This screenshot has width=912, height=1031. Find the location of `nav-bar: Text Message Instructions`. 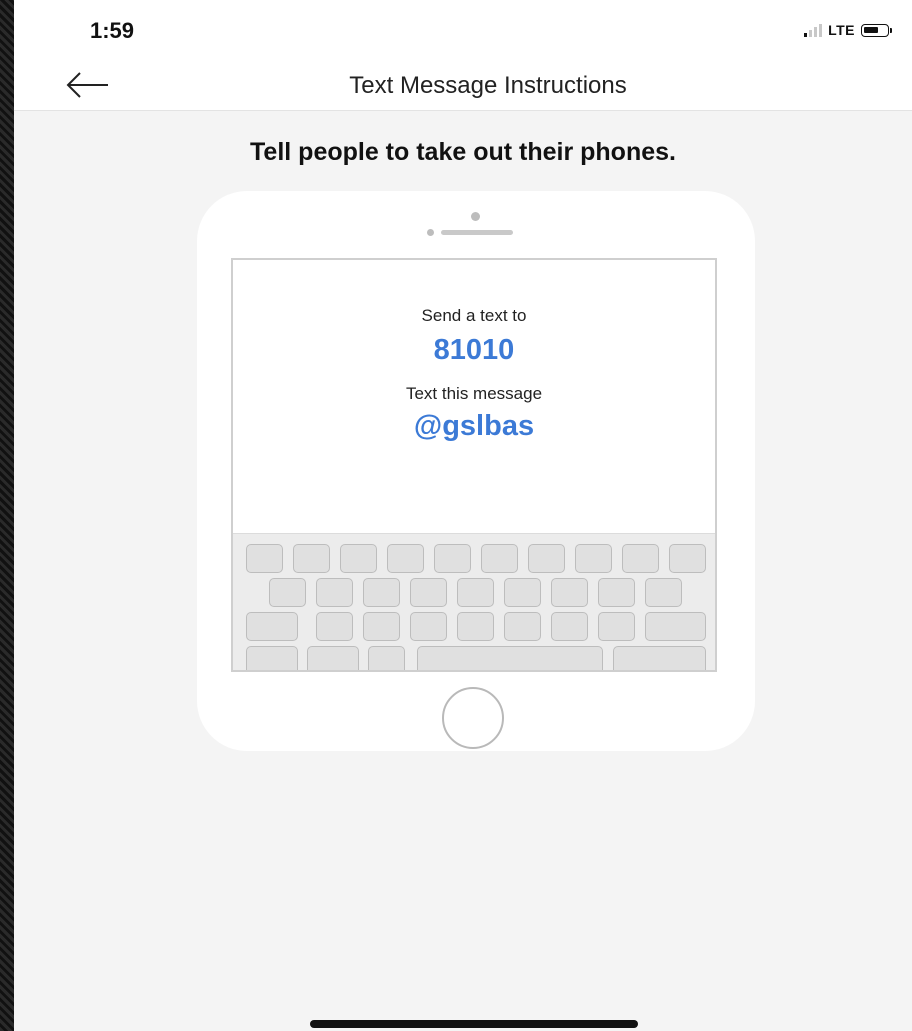

nav-bar: Text Message Instructions is located at coordinates (463, 85).